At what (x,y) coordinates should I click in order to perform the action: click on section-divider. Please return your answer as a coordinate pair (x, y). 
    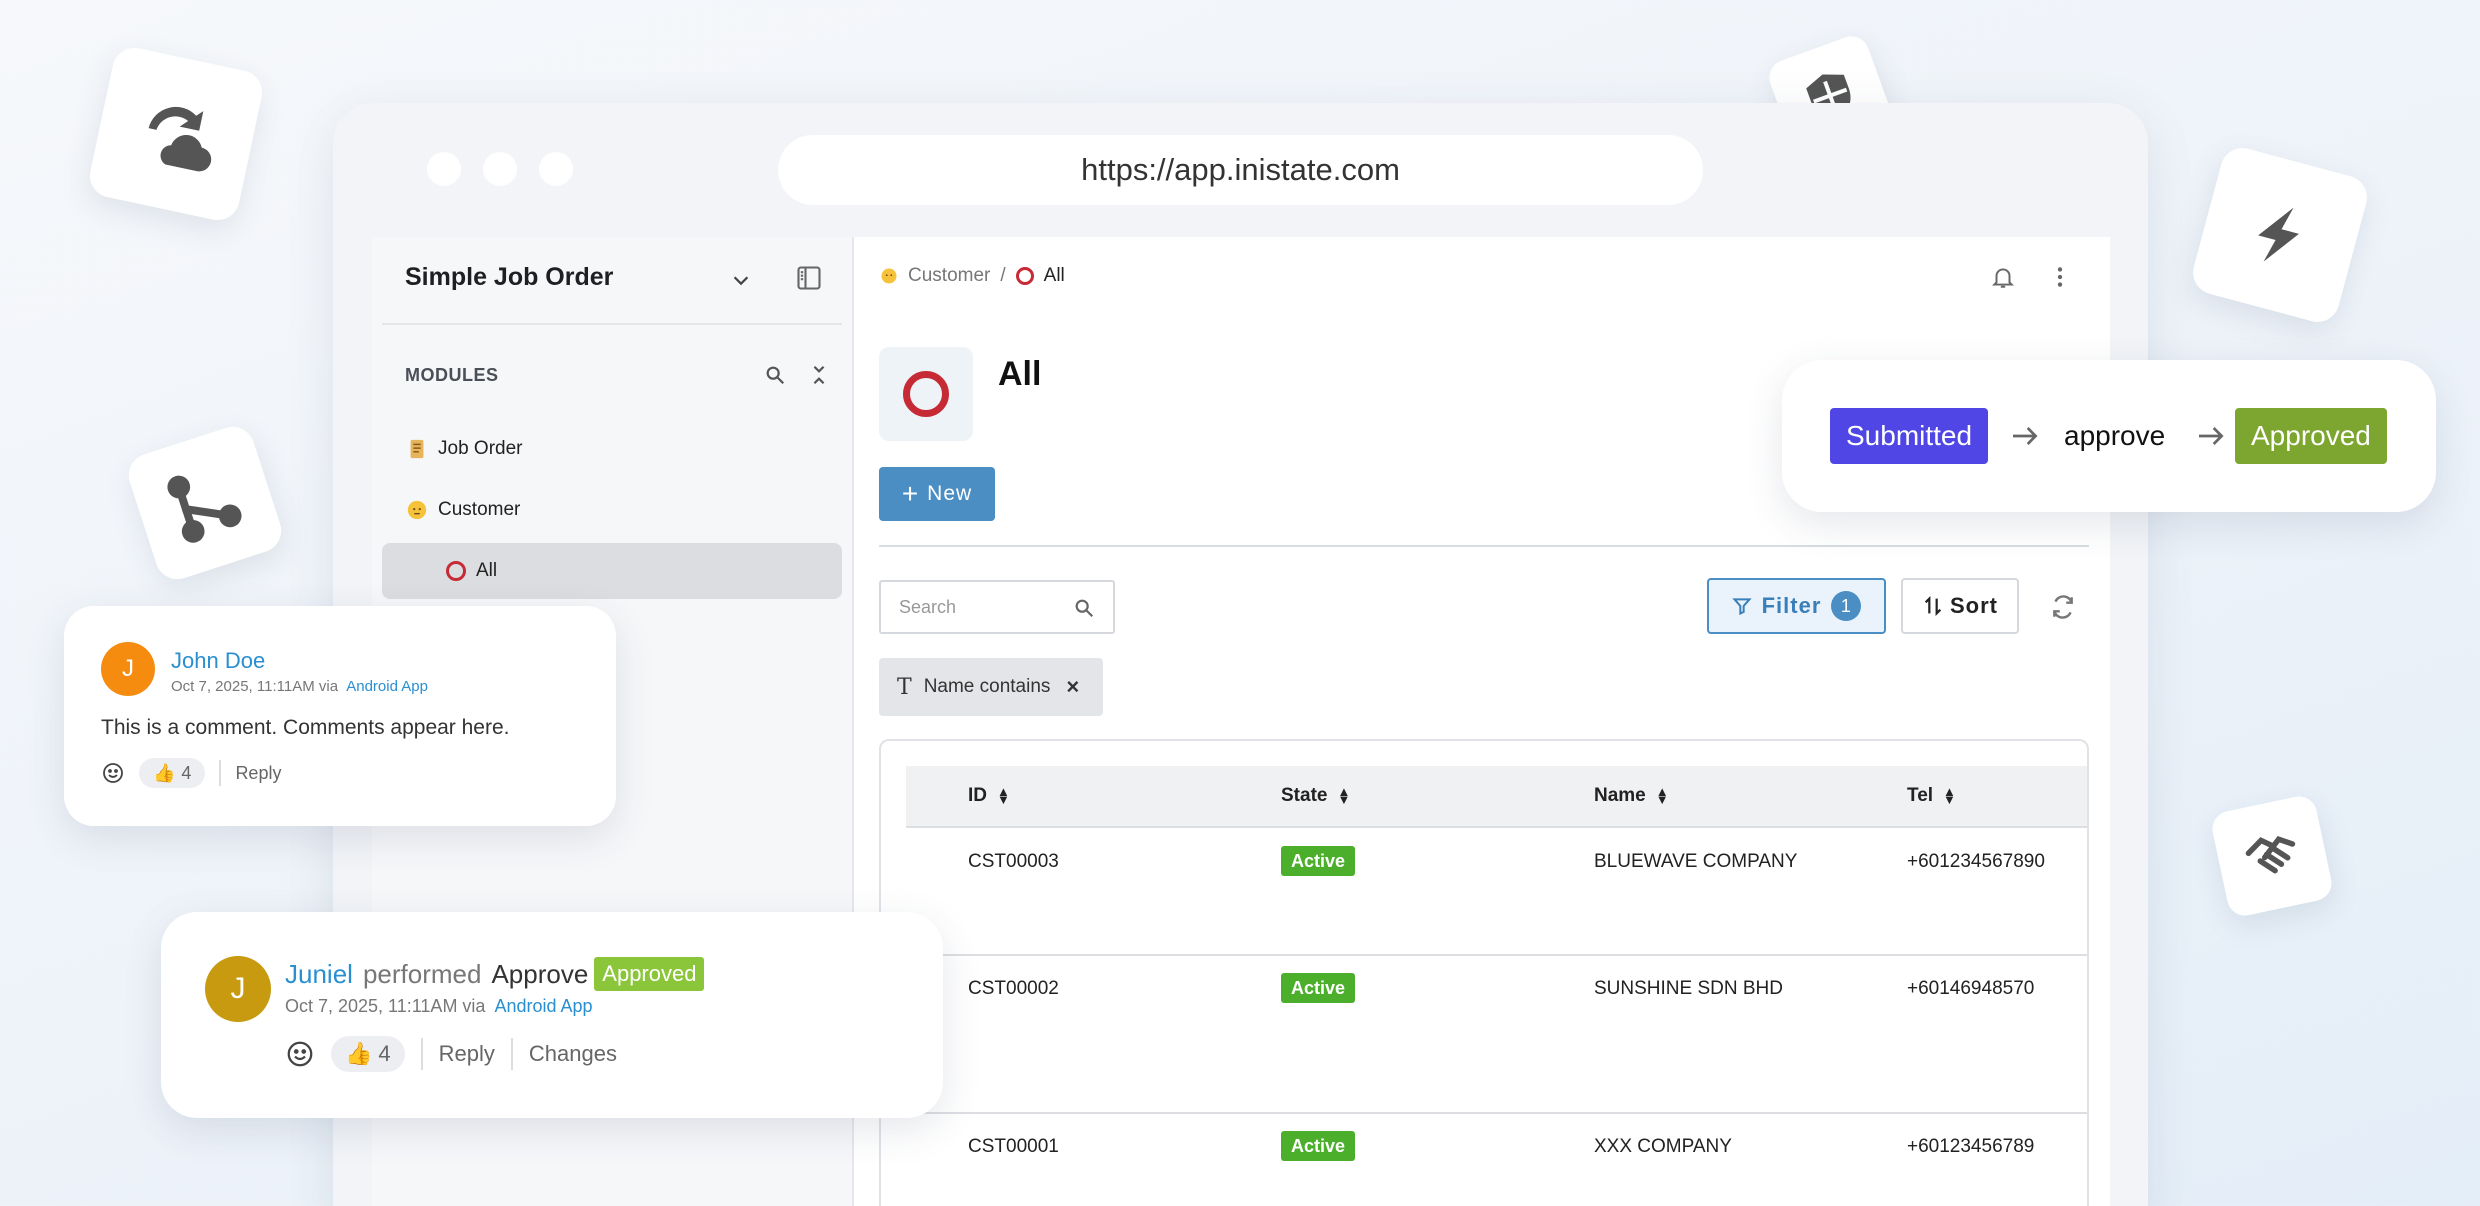
    Looking at the image, I should click on (1484, 546).